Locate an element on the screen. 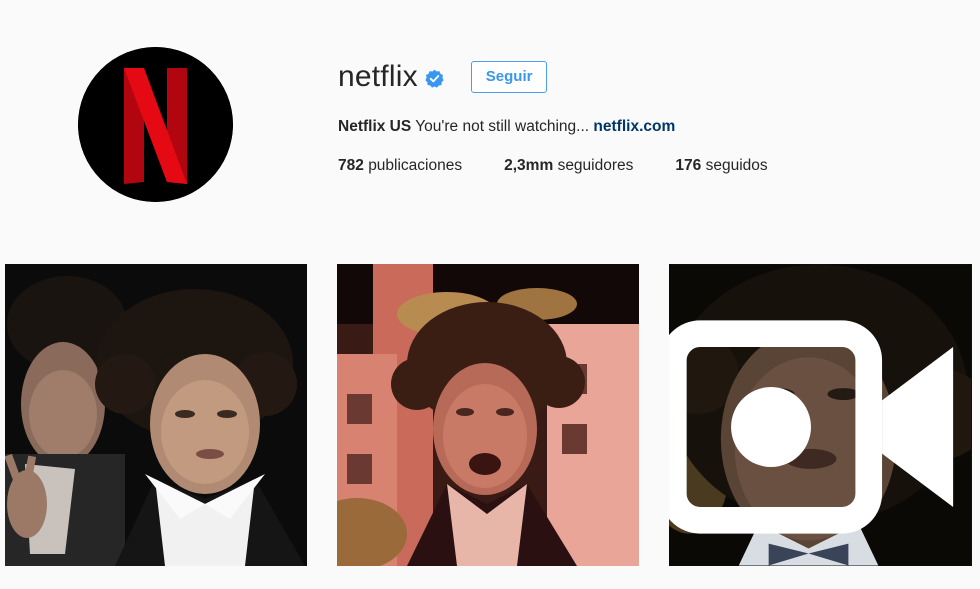 This screenshot has width=980, height=589. posts-stat: 782 publicaciones is located at coordinates (400, 166).